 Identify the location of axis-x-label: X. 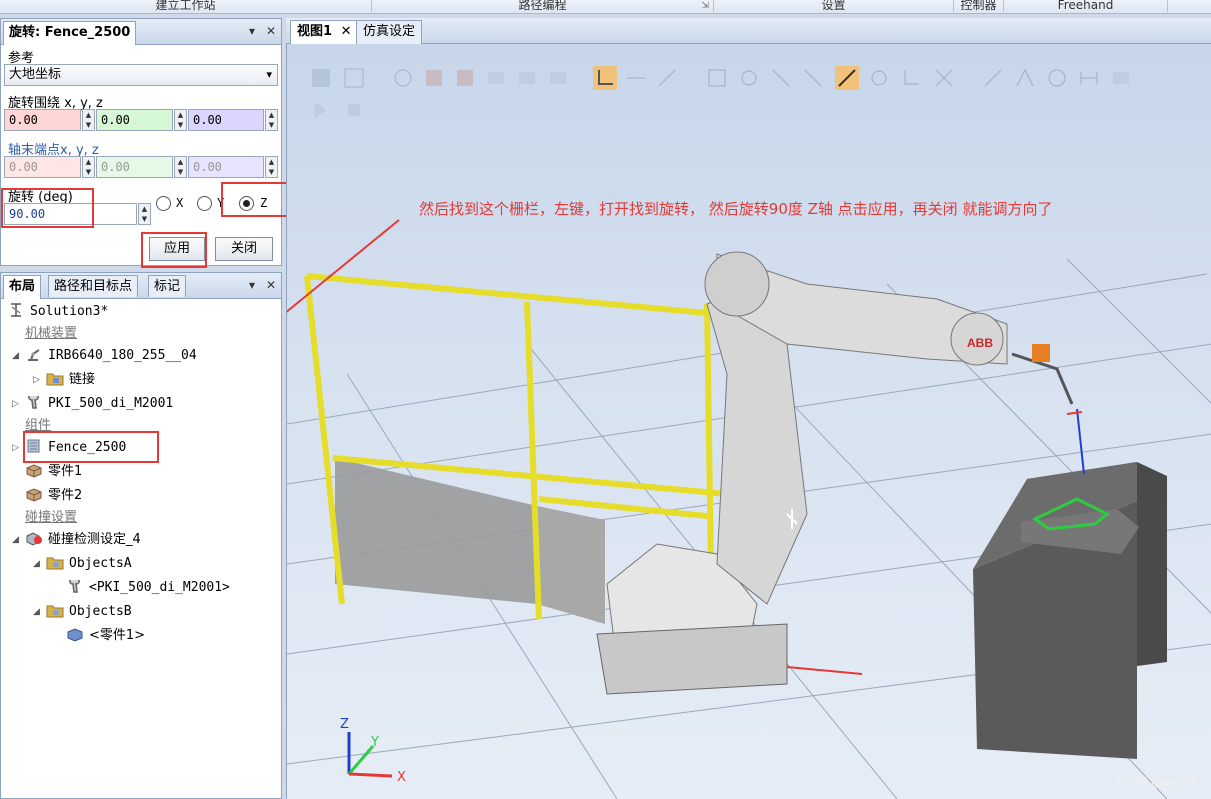
(401, 777).